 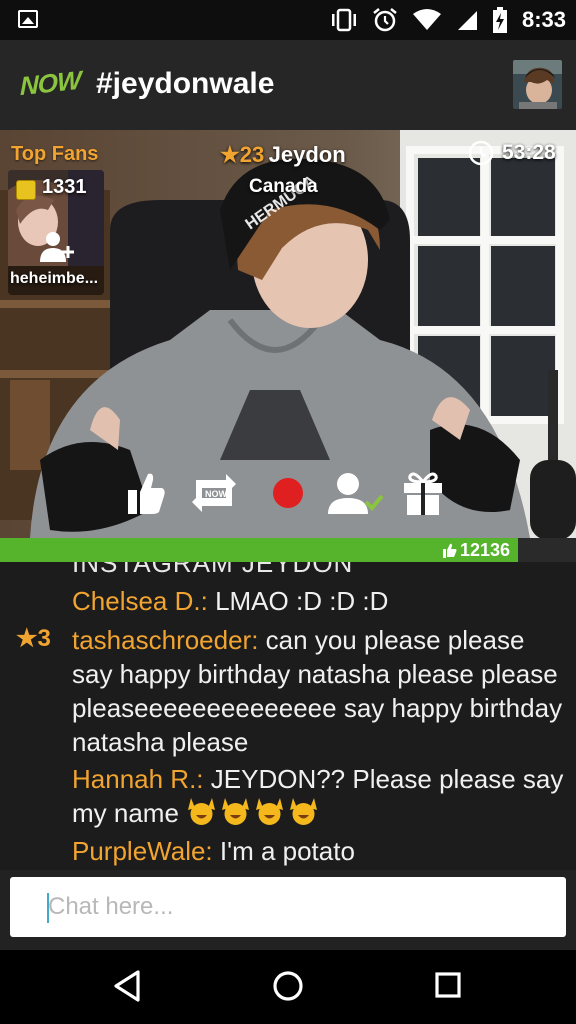 What do you see at coordinates (64, 187) in the screenshot?
I see `top-fan-coins: 1331` at bounding box center [64, 187].